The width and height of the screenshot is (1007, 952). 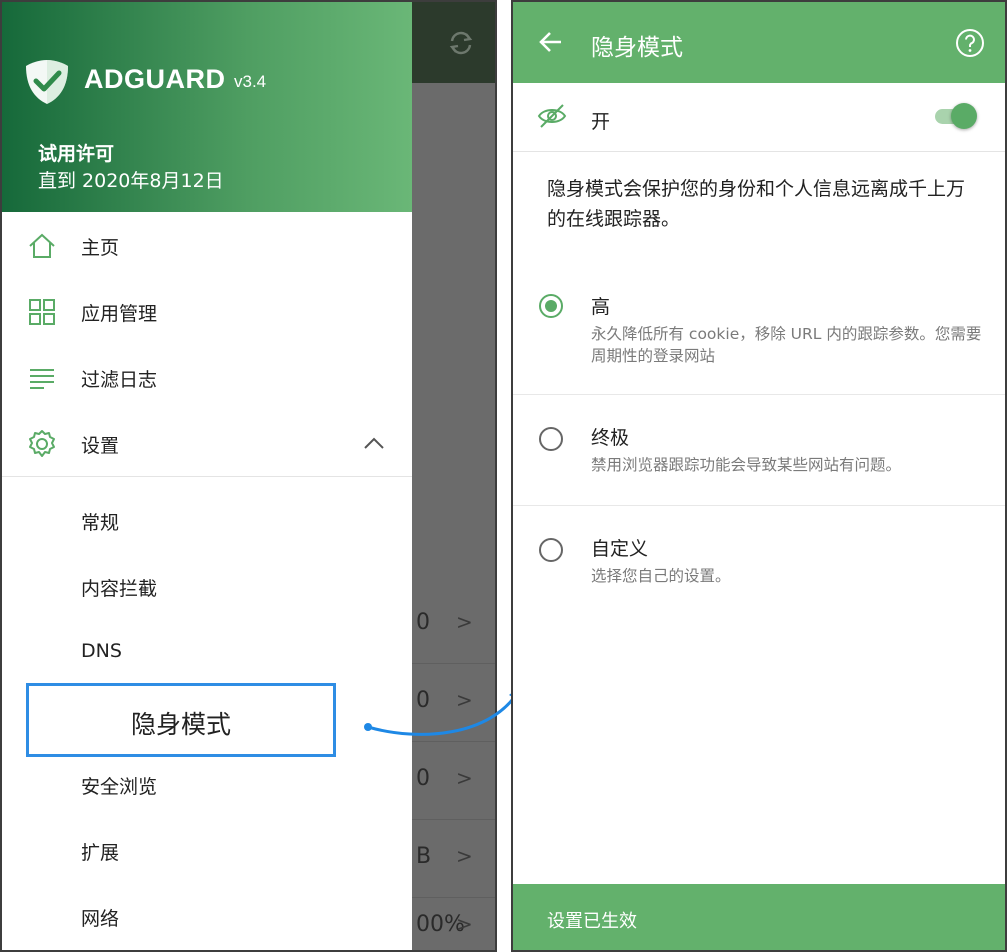 What do you see at coordinates (42, 245) in the screenshot?
I see `home-icon` at bounding box center [42, 245].